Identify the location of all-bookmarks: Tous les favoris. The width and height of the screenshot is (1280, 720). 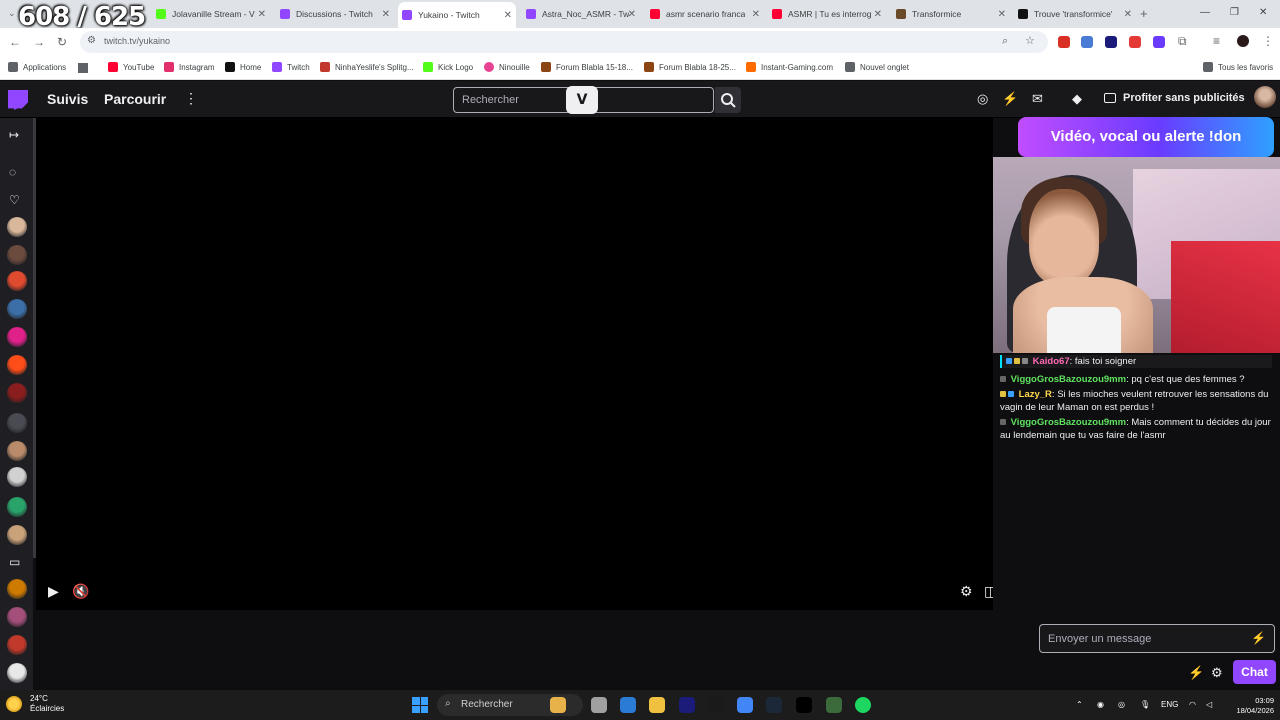
(1238, 67).